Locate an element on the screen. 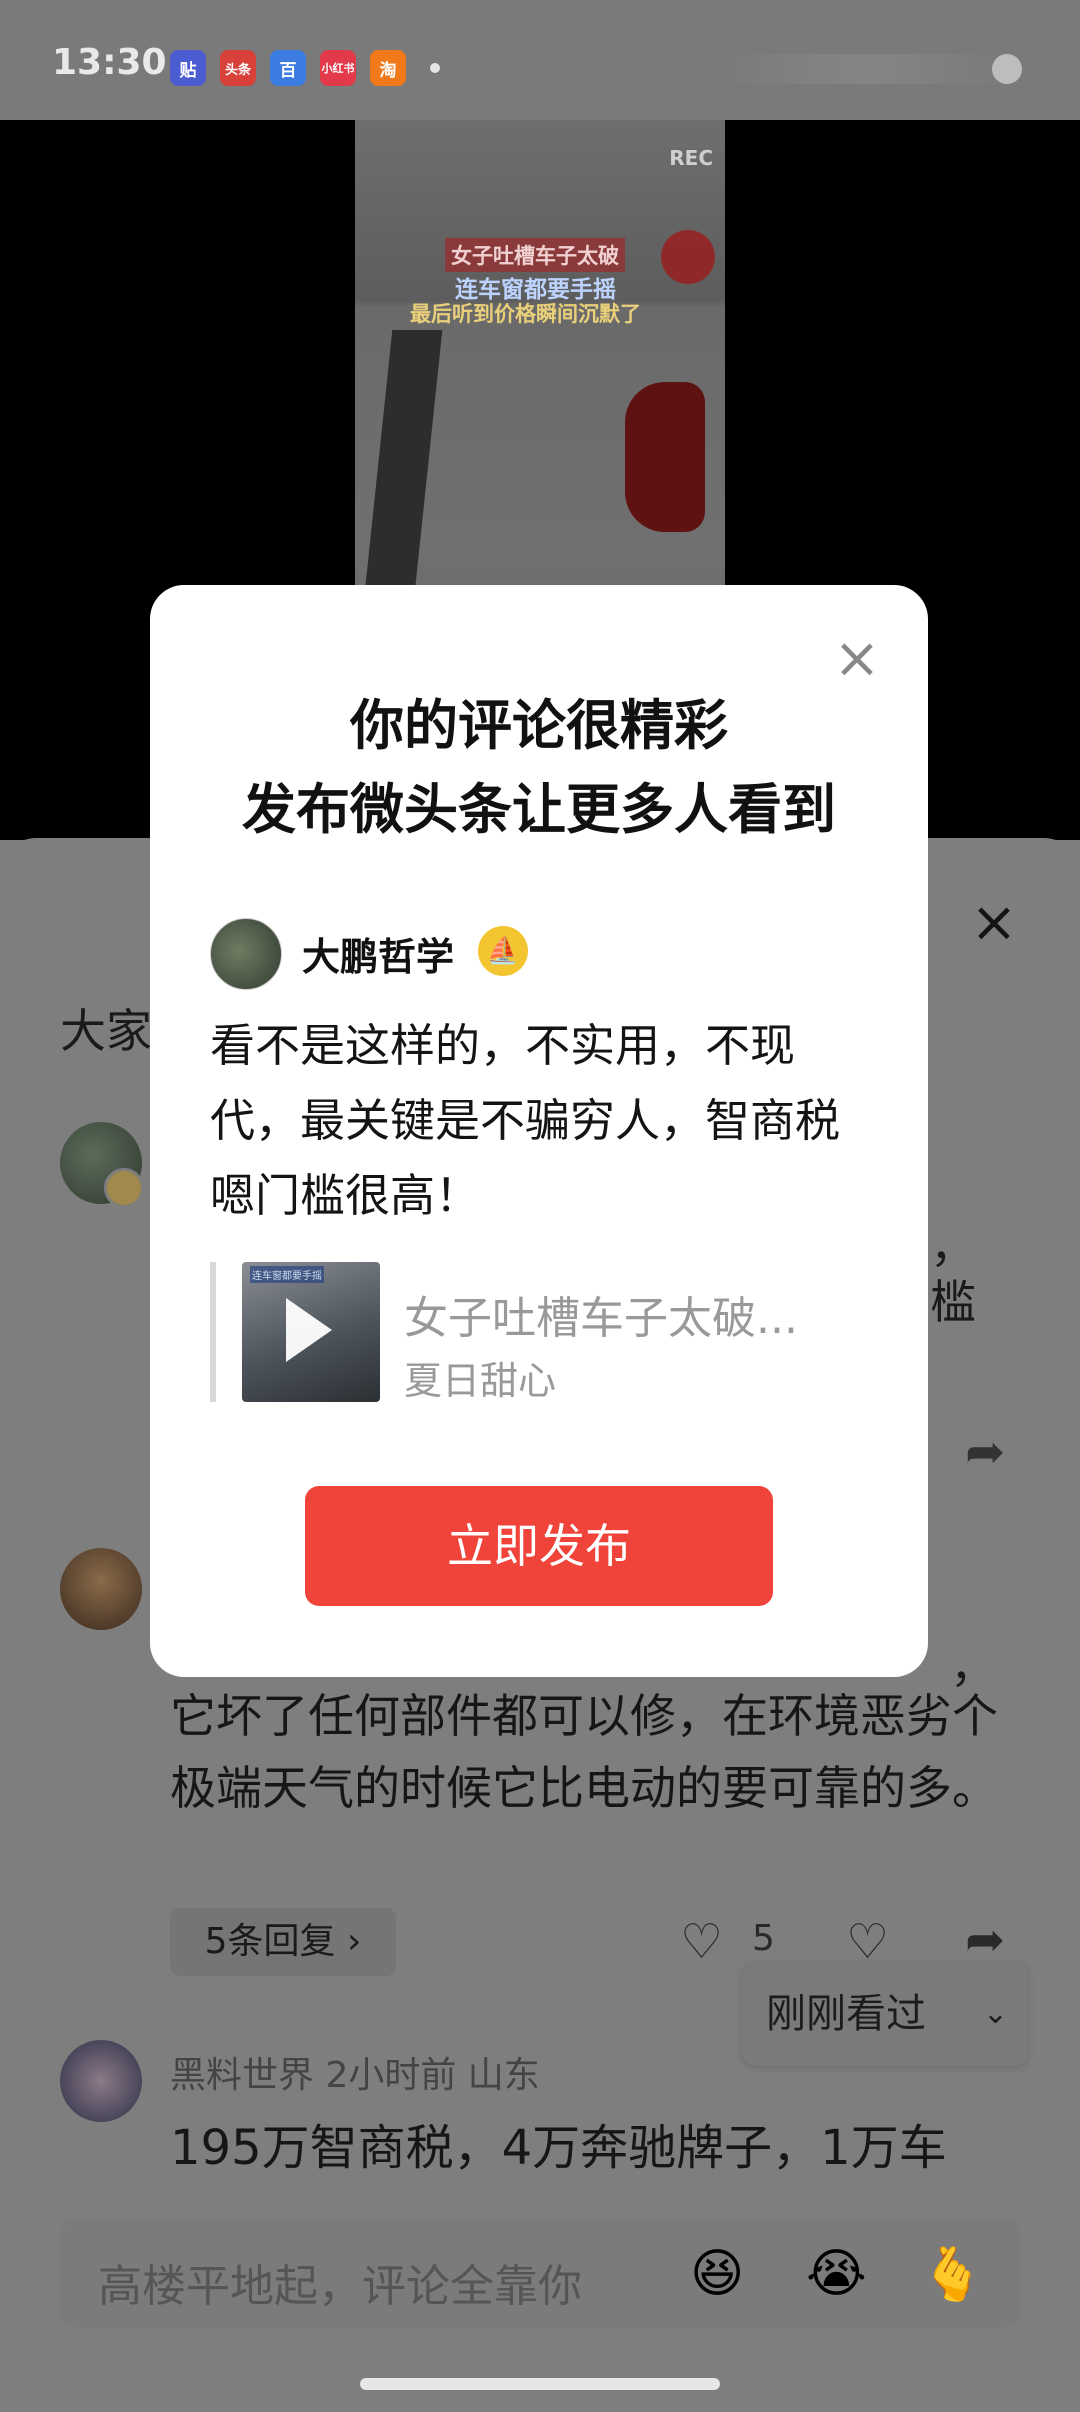 This screenshot has height=2412, width=1080. quote-bar is located at coordinates (213, 1332).